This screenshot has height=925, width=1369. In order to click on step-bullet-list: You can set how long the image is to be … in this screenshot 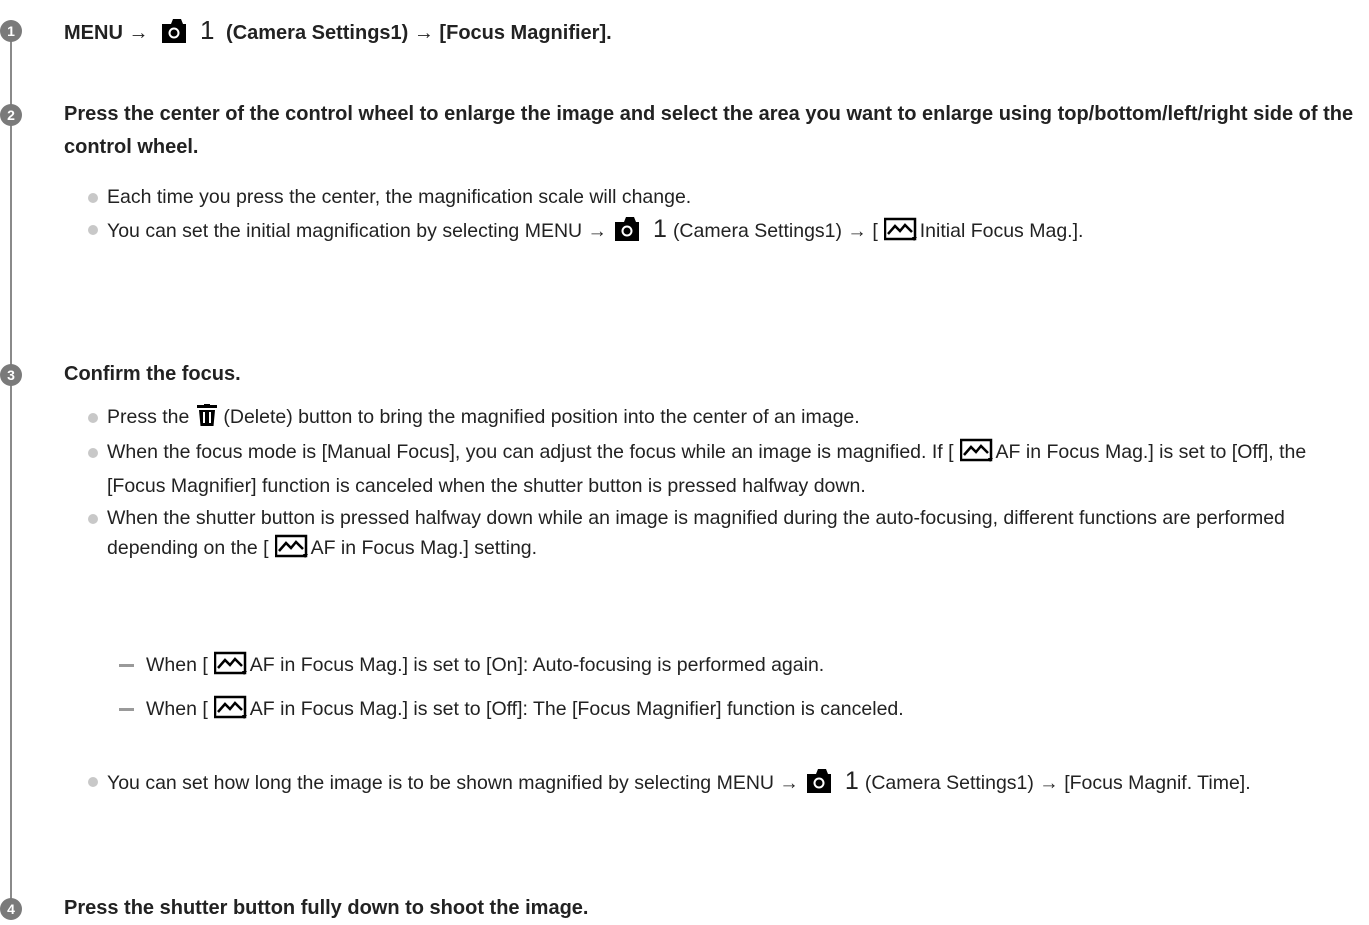, I will do `click(723, 785)`.